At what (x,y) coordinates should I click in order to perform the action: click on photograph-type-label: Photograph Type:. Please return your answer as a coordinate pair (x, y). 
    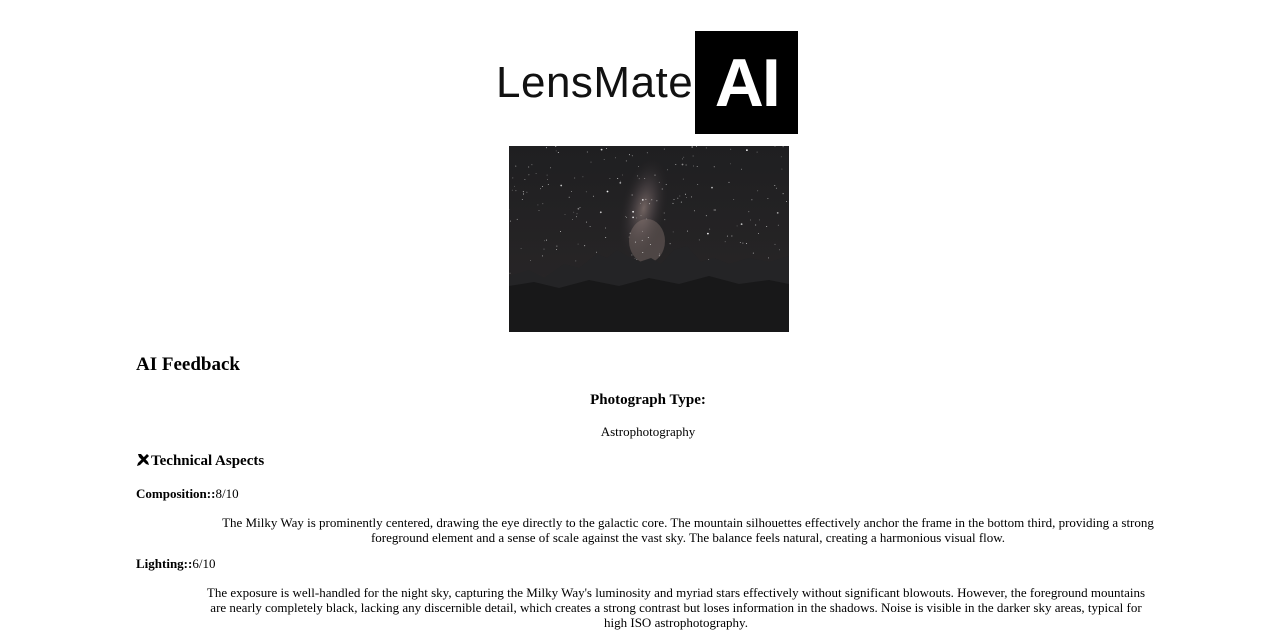
    Looking at the image, I should click on (648, 400).